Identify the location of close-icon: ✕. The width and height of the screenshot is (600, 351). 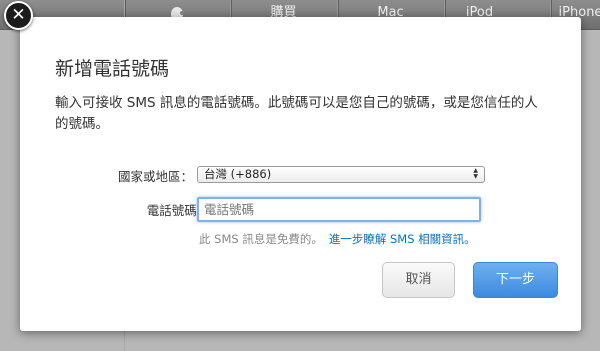
(18, 15).